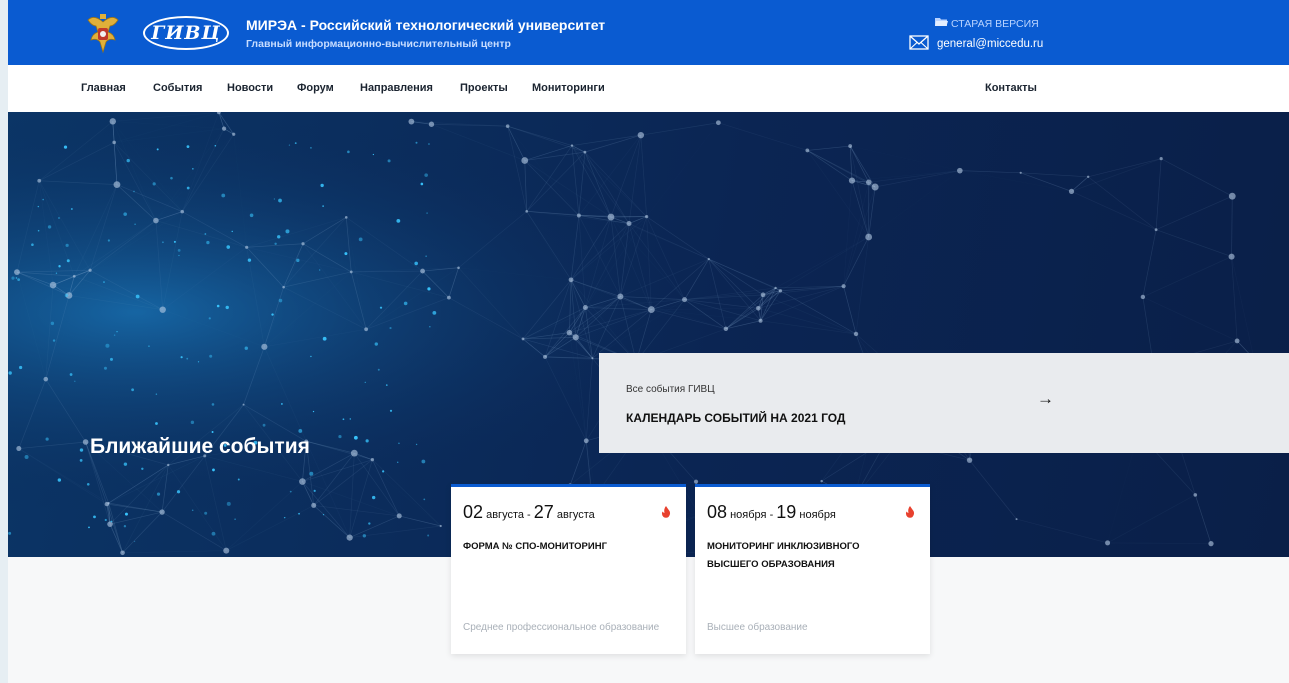  I want to click on nav-item-contacts: Контакты, so click(1011, 88).